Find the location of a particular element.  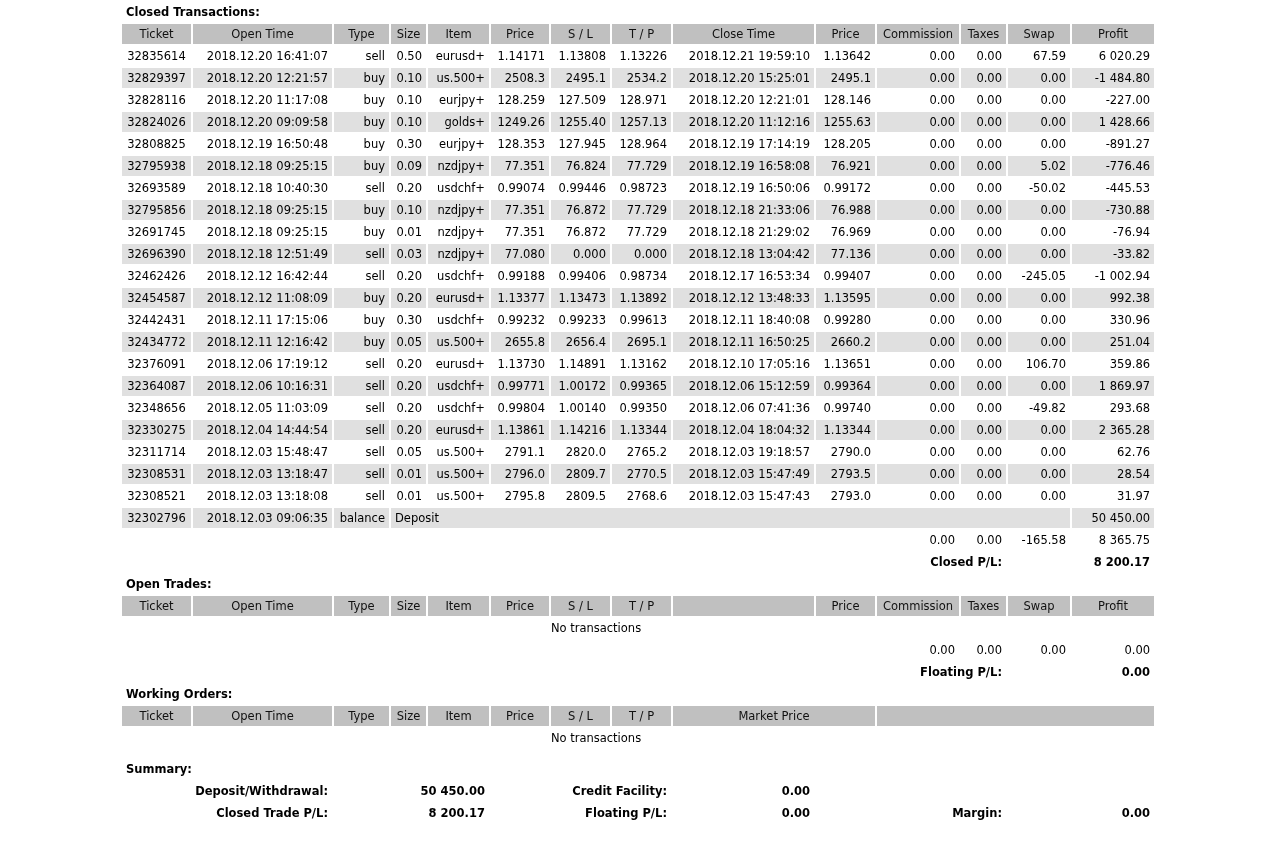

table-cell: golds+ is located at coordinates (458, 122).